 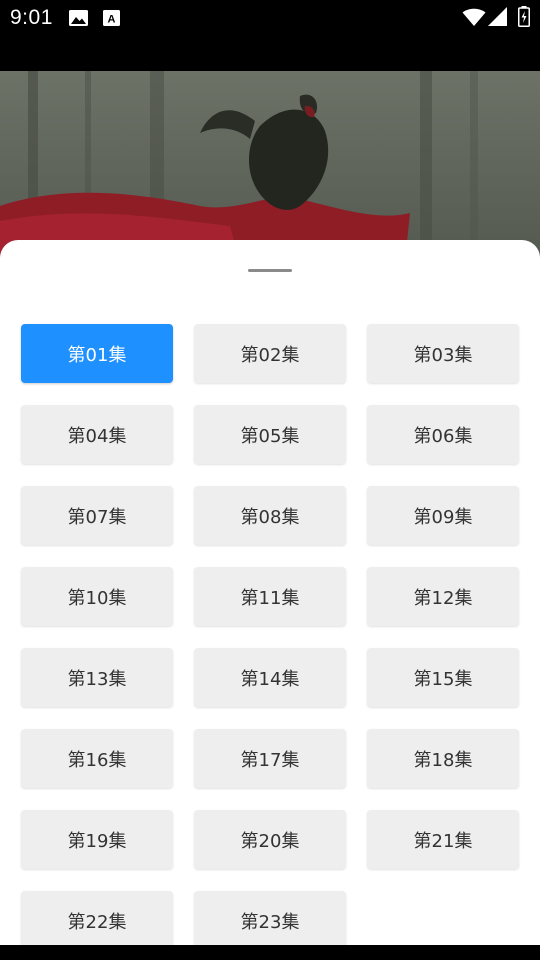 I want to click on svg-text: A, so click(x=112, y=20).